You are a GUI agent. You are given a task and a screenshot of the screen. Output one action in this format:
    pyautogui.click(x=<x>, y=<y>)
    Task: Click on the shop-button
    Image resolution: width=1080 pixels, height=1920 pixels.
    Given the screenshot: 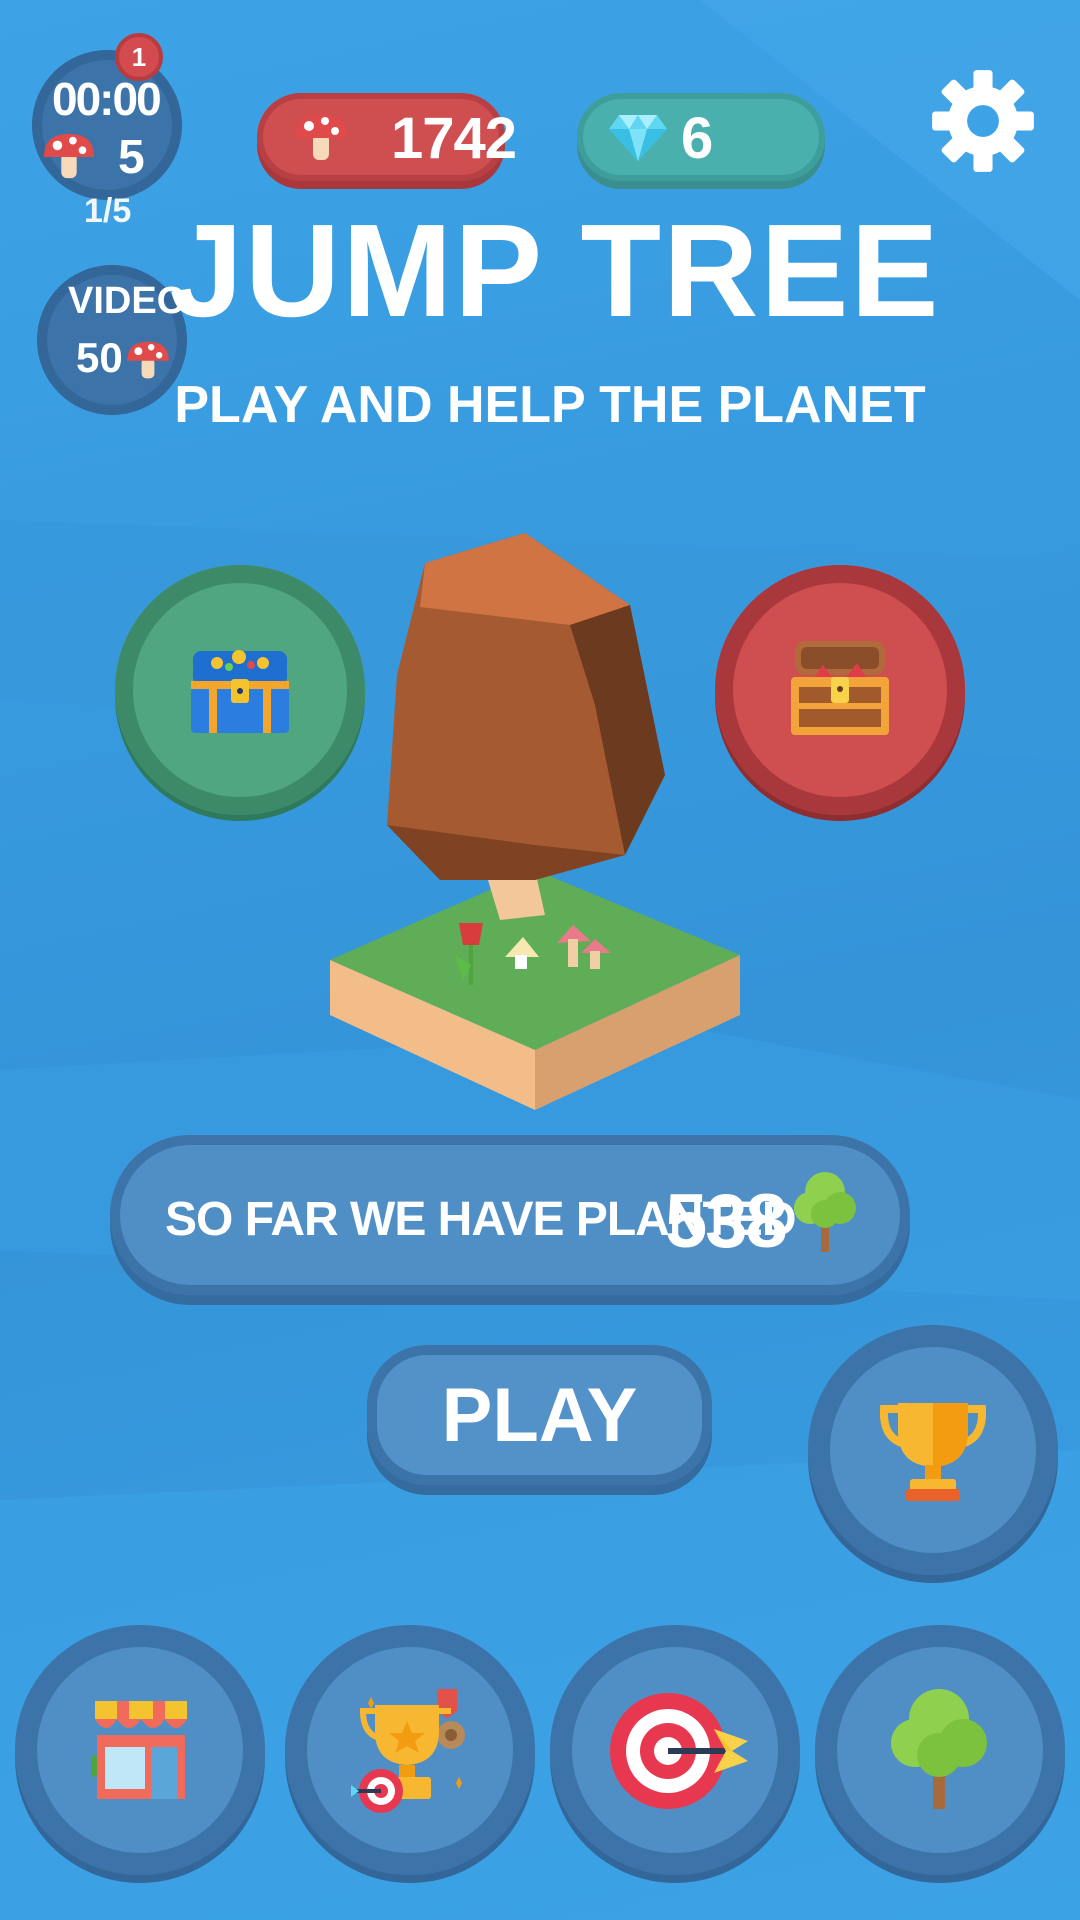 What is the action you would take?
    pyautogui.click(x=140, y=1750)
    